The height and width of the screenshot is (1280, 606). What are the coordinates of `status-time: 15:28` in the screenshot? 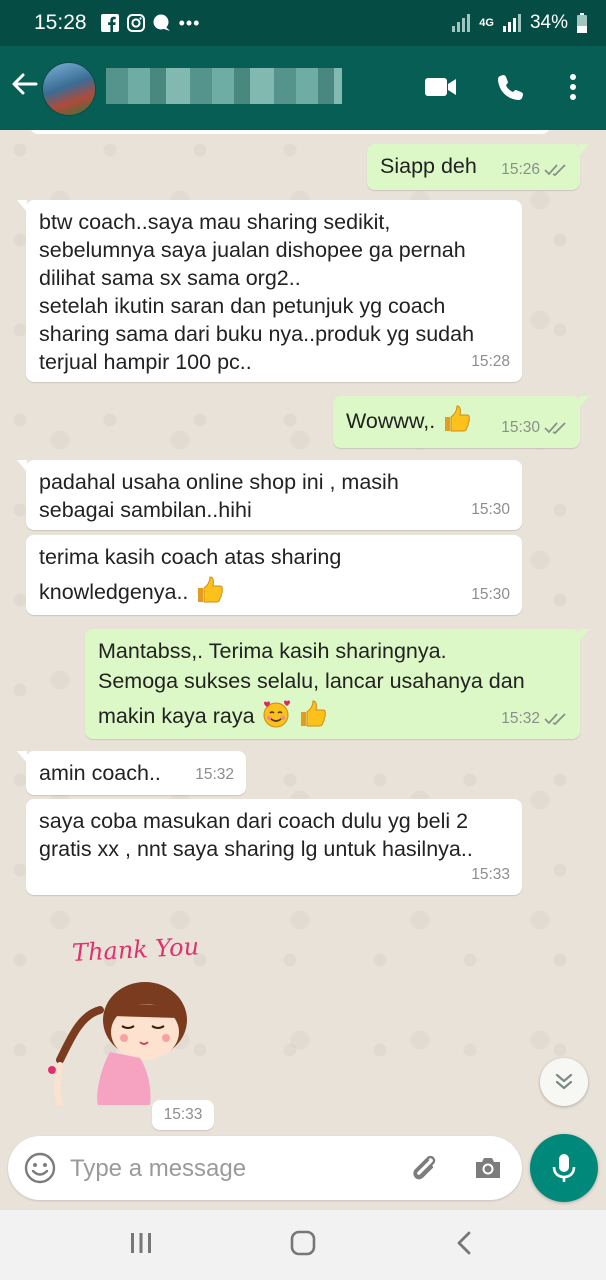 It's located at (60, 22).